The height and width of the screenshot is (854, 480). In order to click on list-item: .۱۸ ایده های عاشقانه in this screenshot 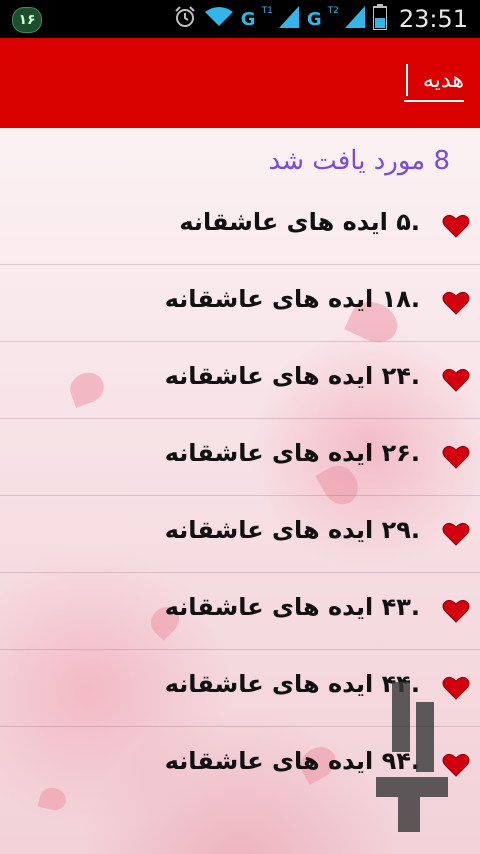, I will do `click(240, 303)`.